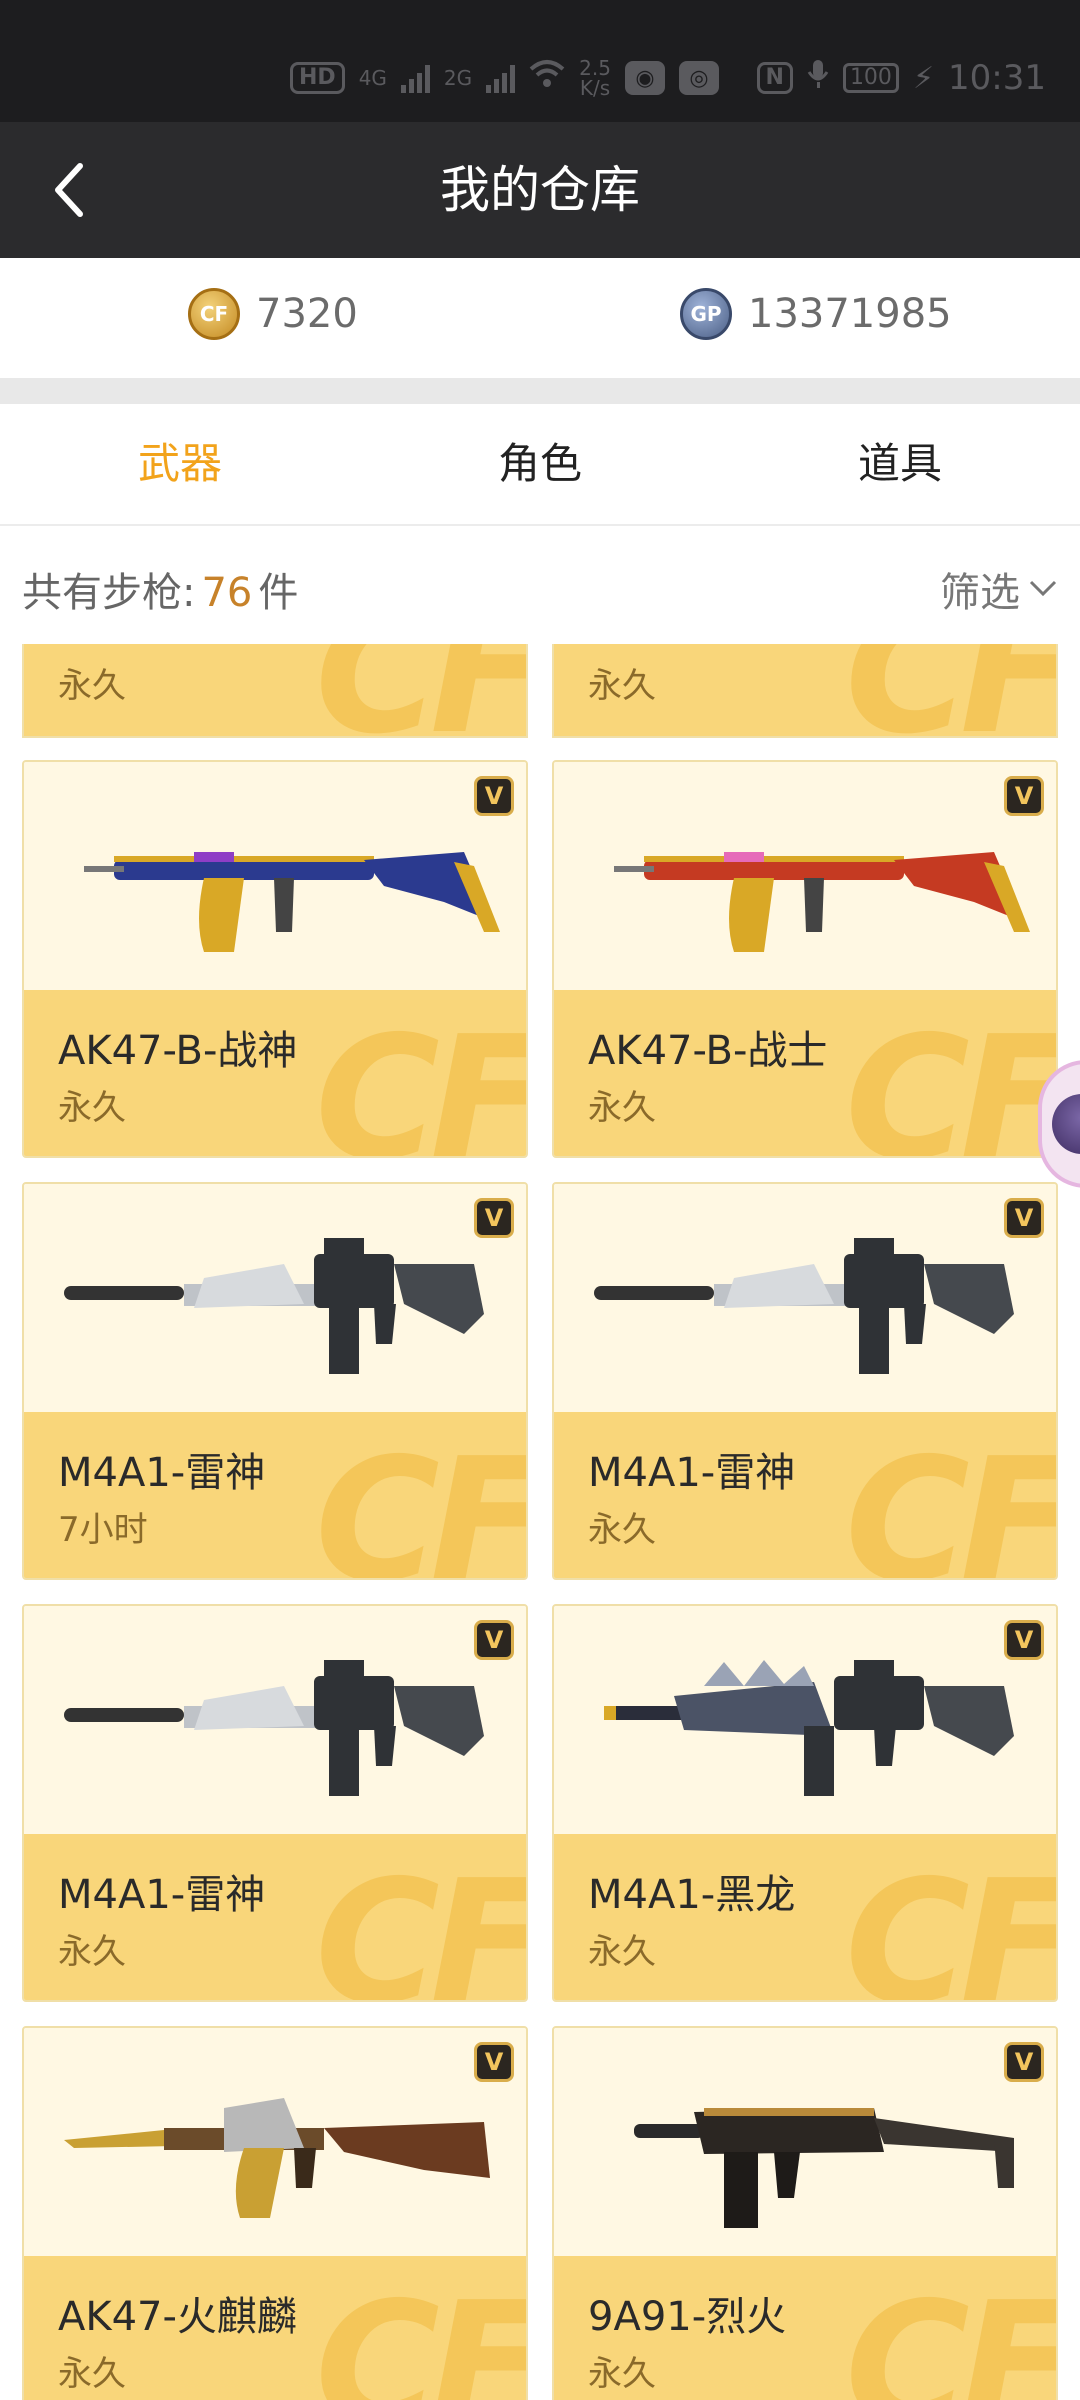  I want to click on inventory-summary: 共有步枪: 76 件 筛选, so click(540, 585).